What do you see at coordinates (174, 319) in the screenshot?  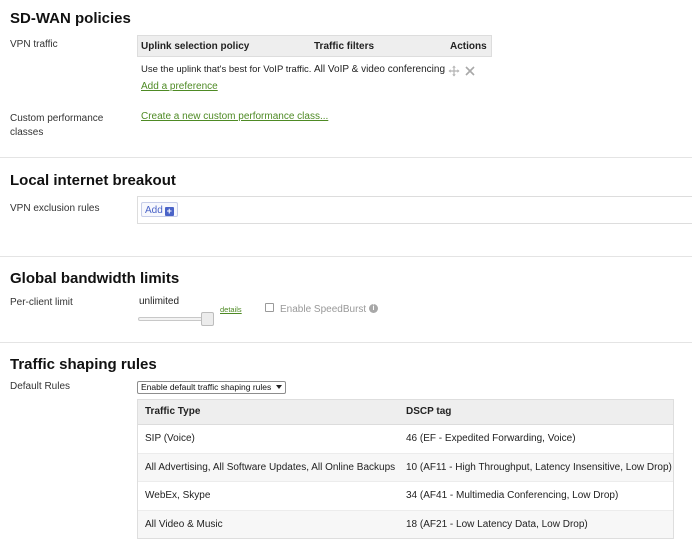 I see `bandwidth-slider-track` at bounding box center [174, 319].